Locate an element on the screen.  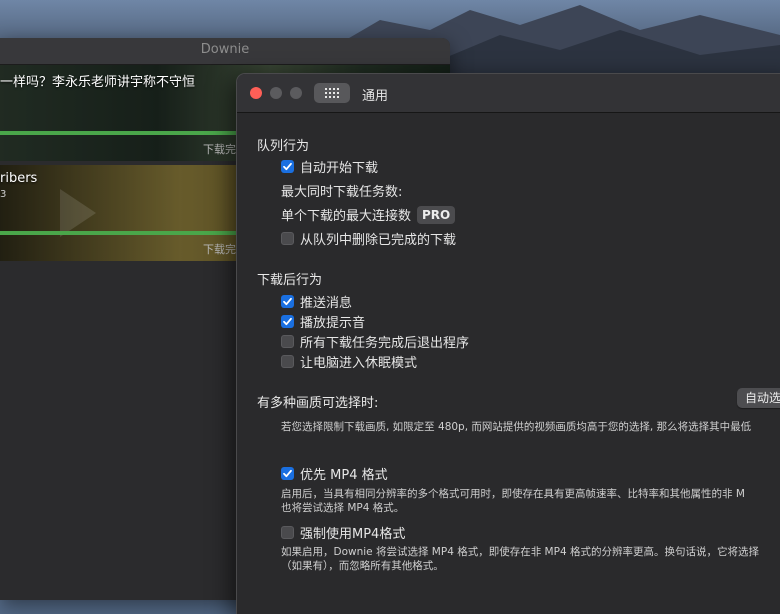
remove-completed-checkbox: 从队列中删除已完成的下载 is located at coordinates (368, 238).